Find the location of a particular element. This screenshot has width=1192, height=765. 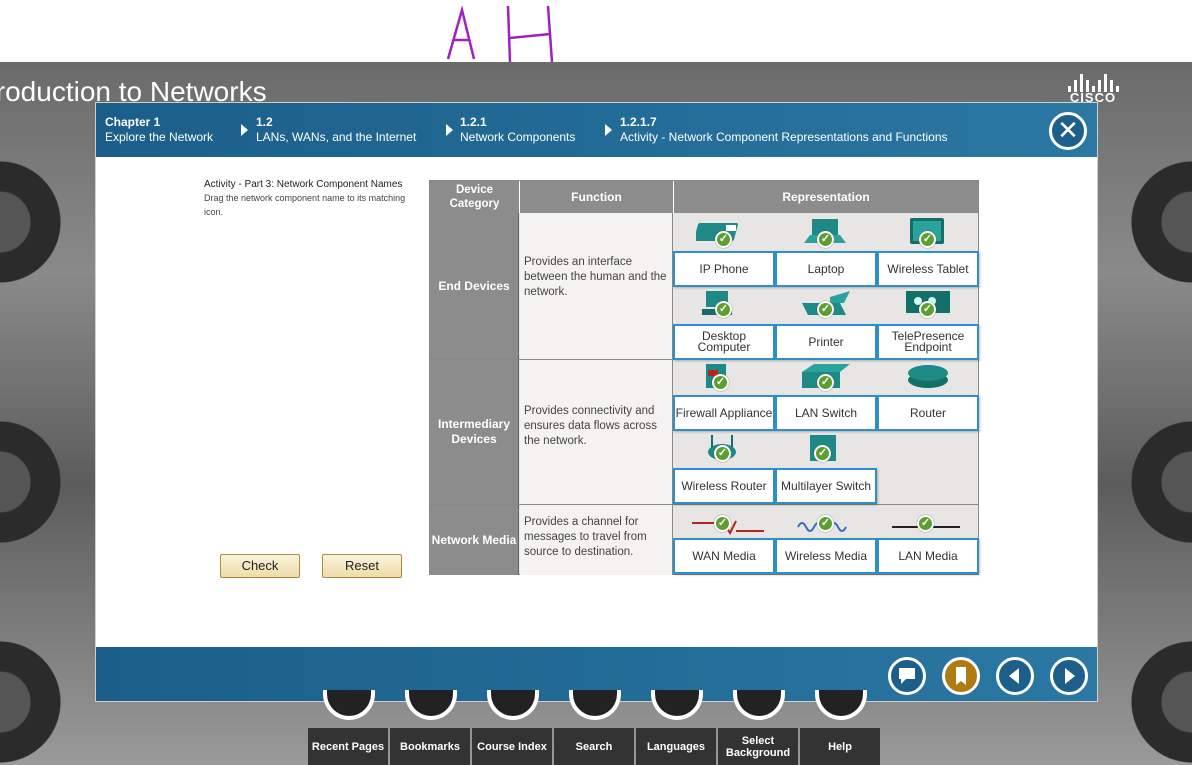

speech-bubble-icon is located at coordinates (907, 676).